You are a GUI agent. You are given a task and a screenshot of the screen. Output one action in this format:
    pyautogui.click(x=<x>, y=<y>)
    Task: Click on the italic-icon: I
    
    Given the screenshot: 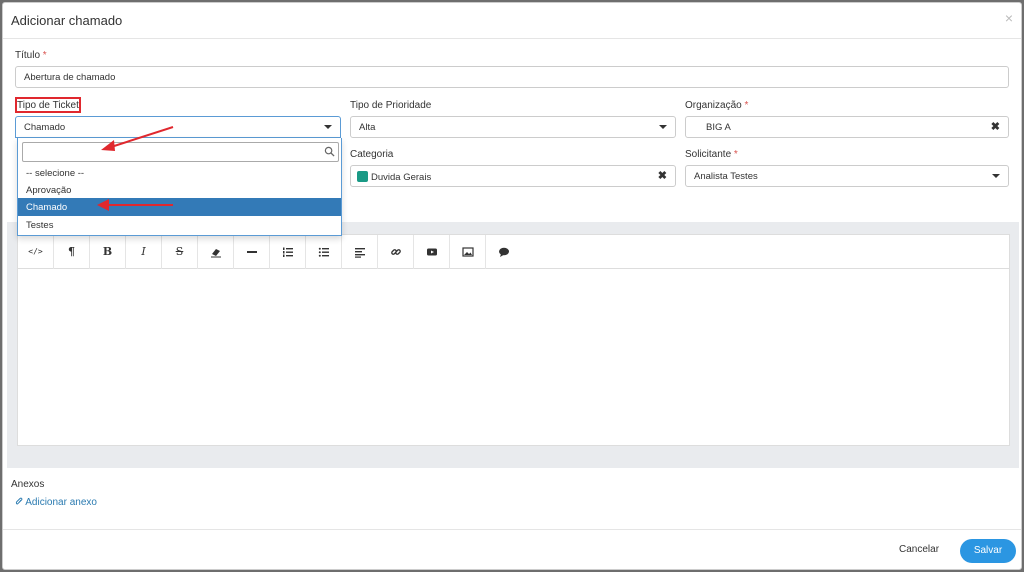 What is the action you would take?
    pyautogui.click(x=144, y=251)
    